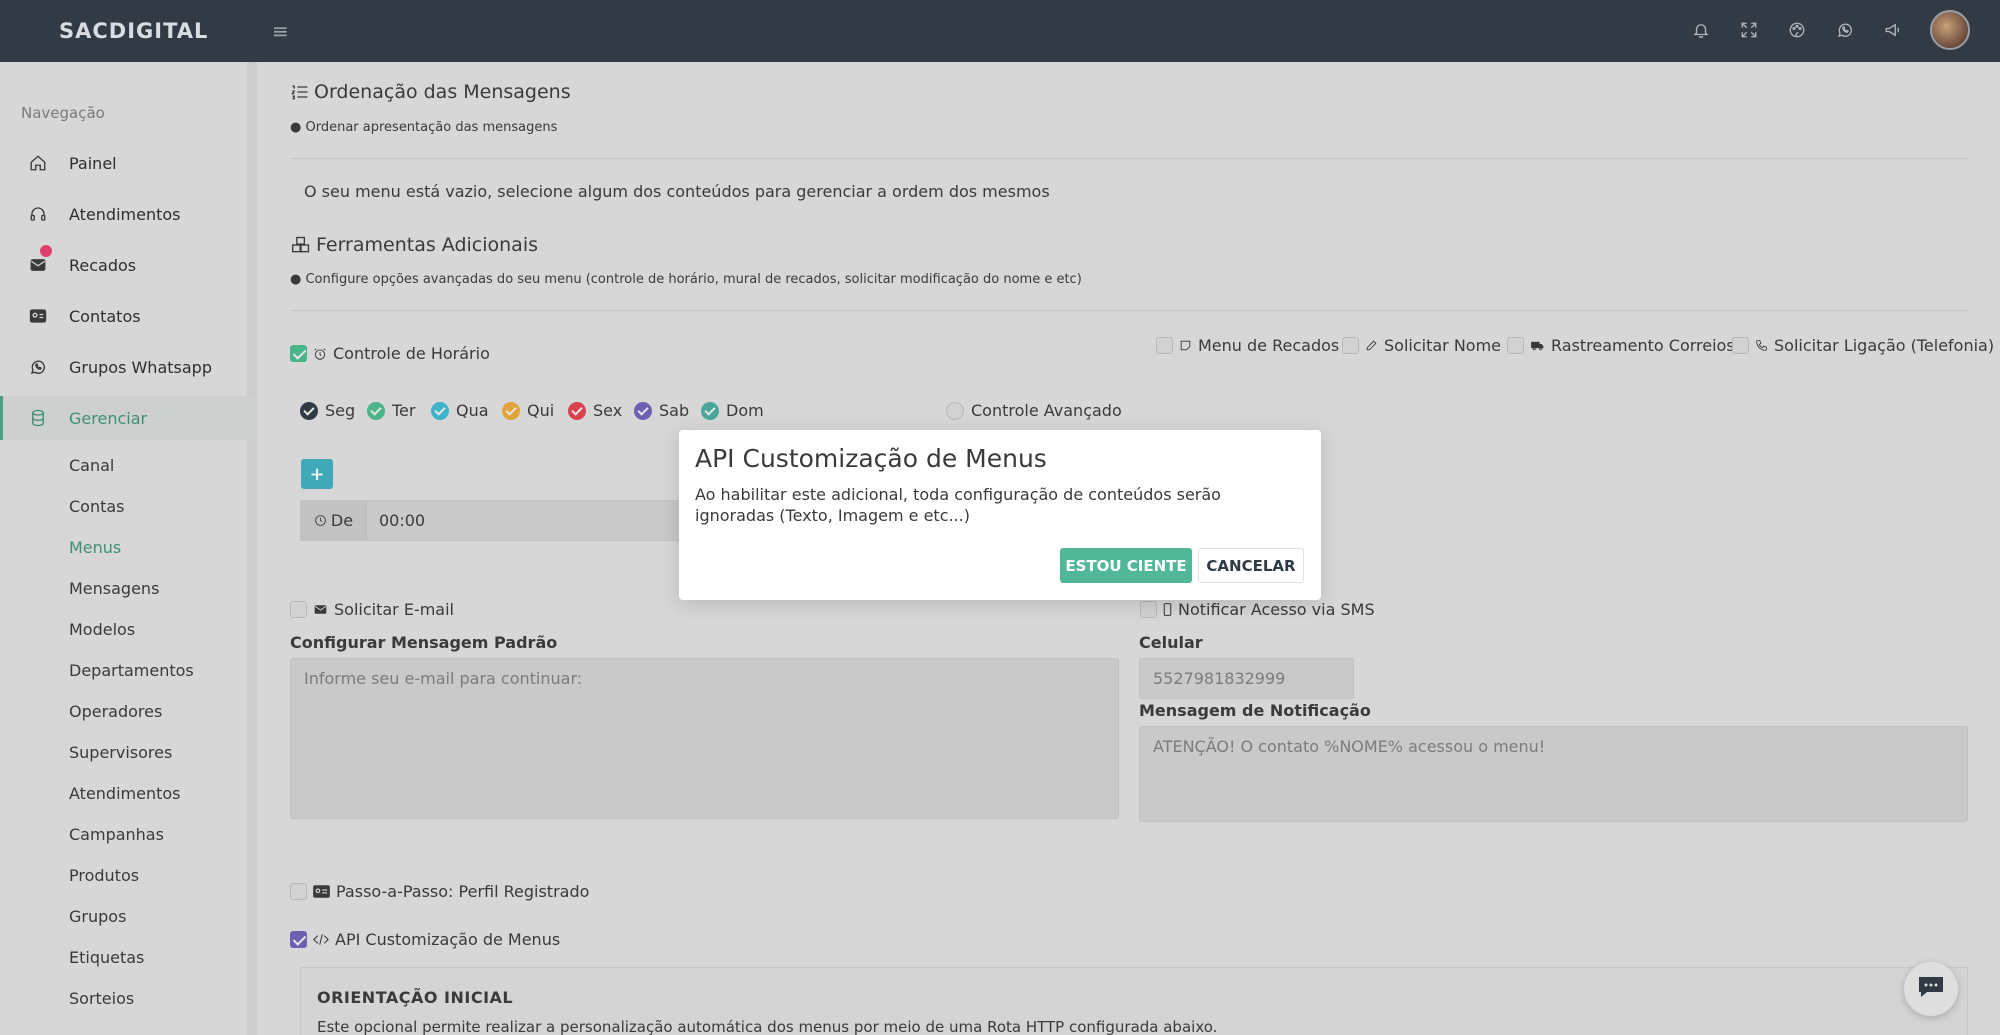 This screenshot has height=1035, width=2000. I want to click on sub-item-departamentos: Departamentos, so click(131, 670).